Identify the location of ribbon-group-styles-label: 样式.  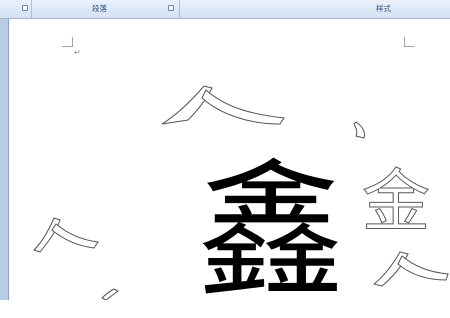
(383, 8).